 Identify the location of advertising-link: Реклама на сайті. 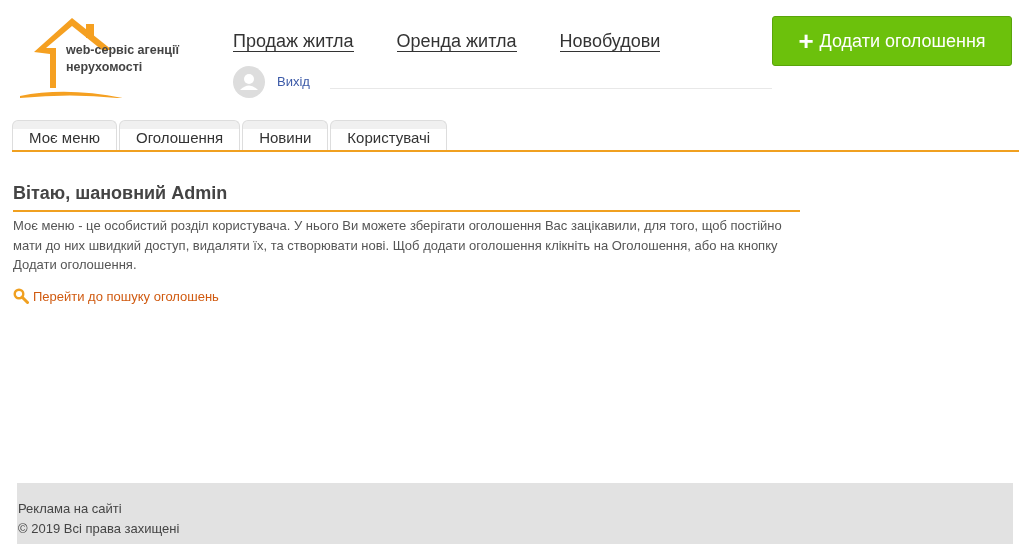
(515, 509).